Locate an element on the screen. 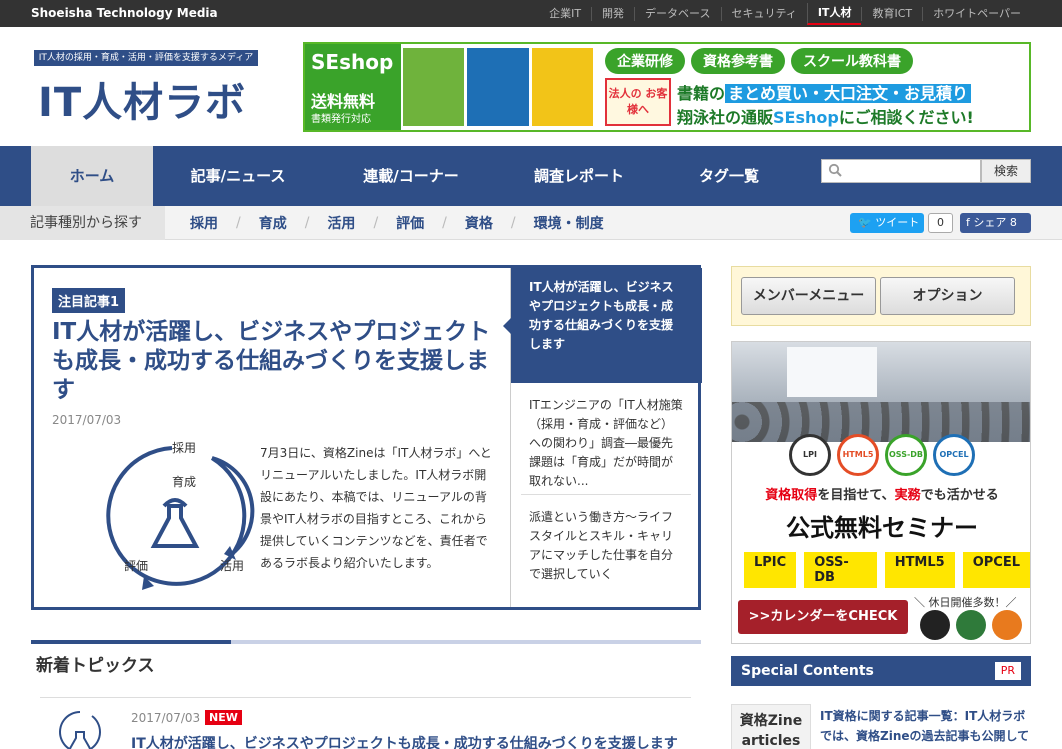 This screenshot has height=749, width=1062. site-link-dev: 開発 is located at coordinates (612, 13).